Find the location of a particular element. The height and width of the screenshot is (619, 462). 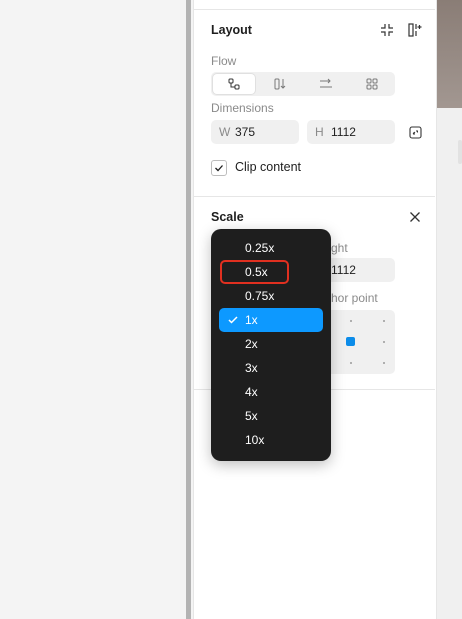

flow-grid-option is located at coordinates (372, 84).